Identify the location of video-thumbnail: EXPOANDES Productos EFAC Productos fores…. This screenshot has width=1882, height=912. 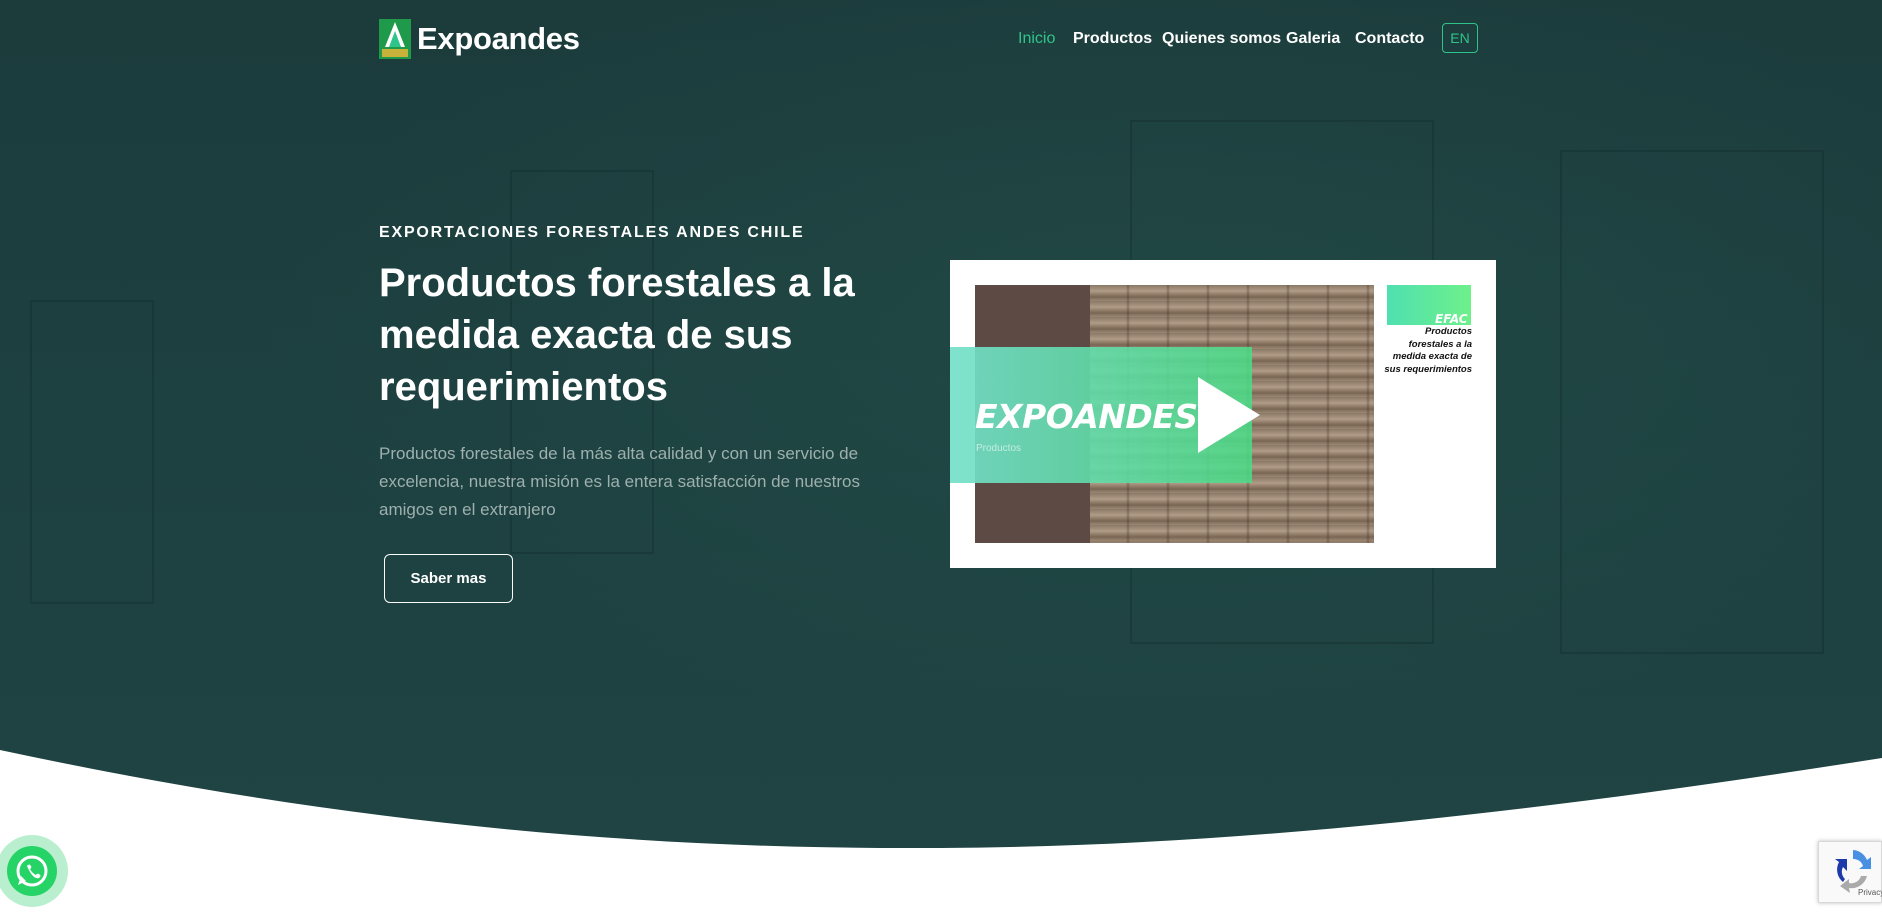
(1223, 414).